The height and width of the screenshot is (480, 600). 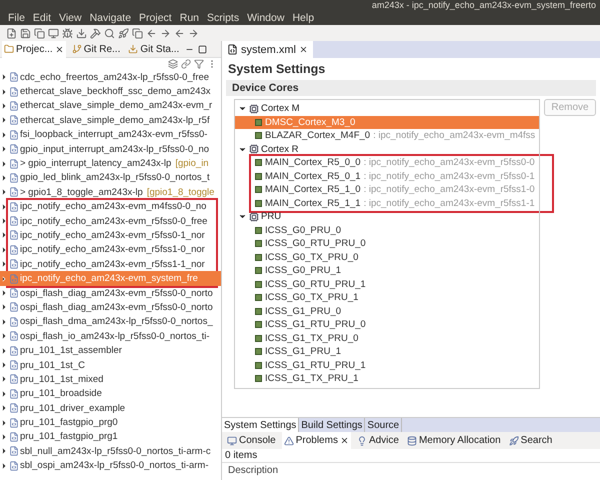 What do you see at coordinates (387, 149) in the screenshot?
I see `tree-group: Cortex R` at bounding box center [387, 149].